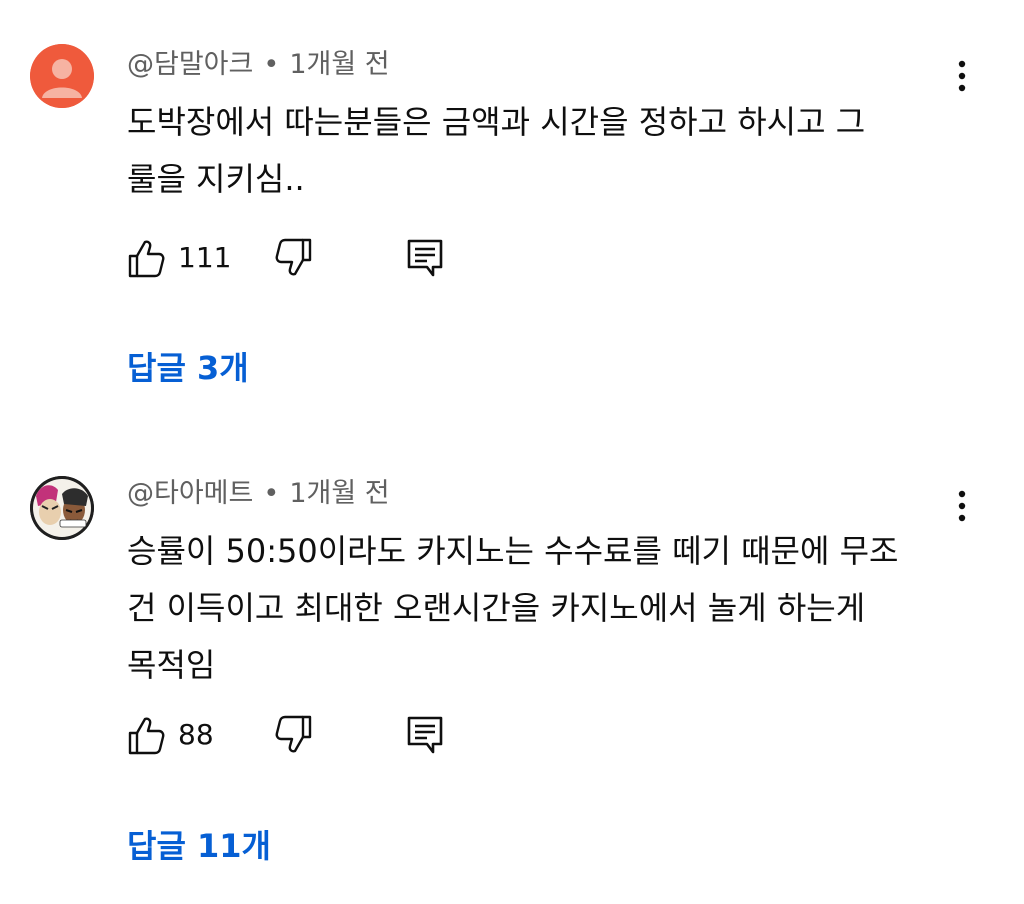 The image size is (1024, 904). I want to click on default-avatar-icon, so click(62, 76).